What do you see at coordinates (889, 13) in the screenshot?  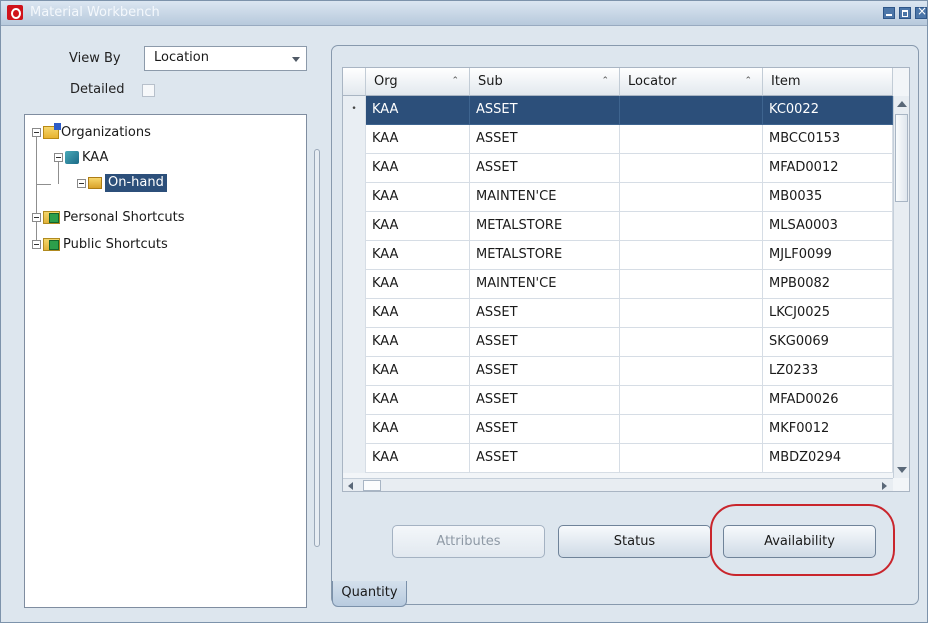 I see `minimize-icon` at bounding box center [889, 13].